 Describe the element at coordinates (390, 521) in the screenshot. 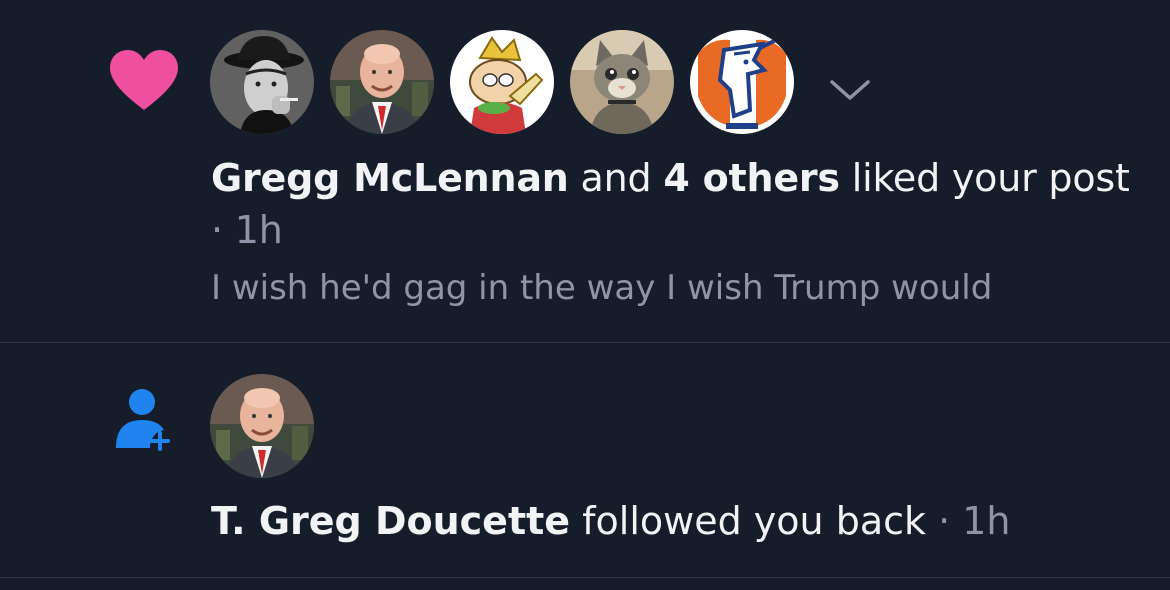

I see `actor-name: T. Greg Doucette` at that location.